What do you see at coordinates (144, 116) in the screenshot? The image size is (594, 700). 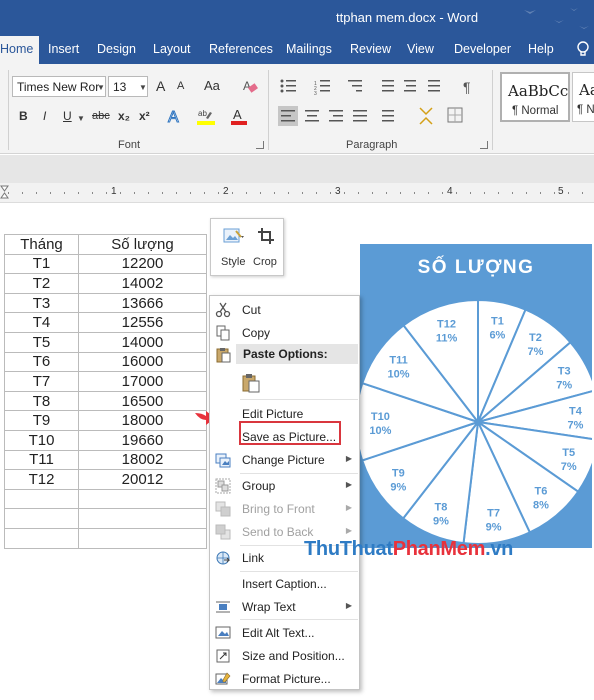 I see `superscript-button: x²` at bounding box center [144, 116].